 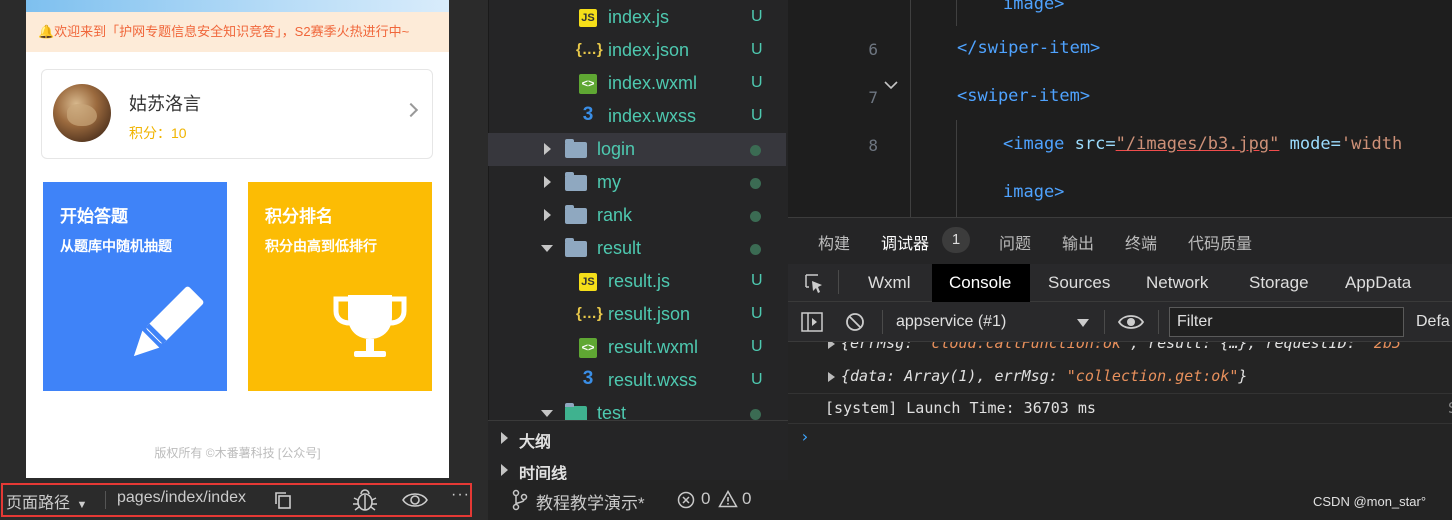 I want to click on folder-label: my, so click(x=609, y=182).